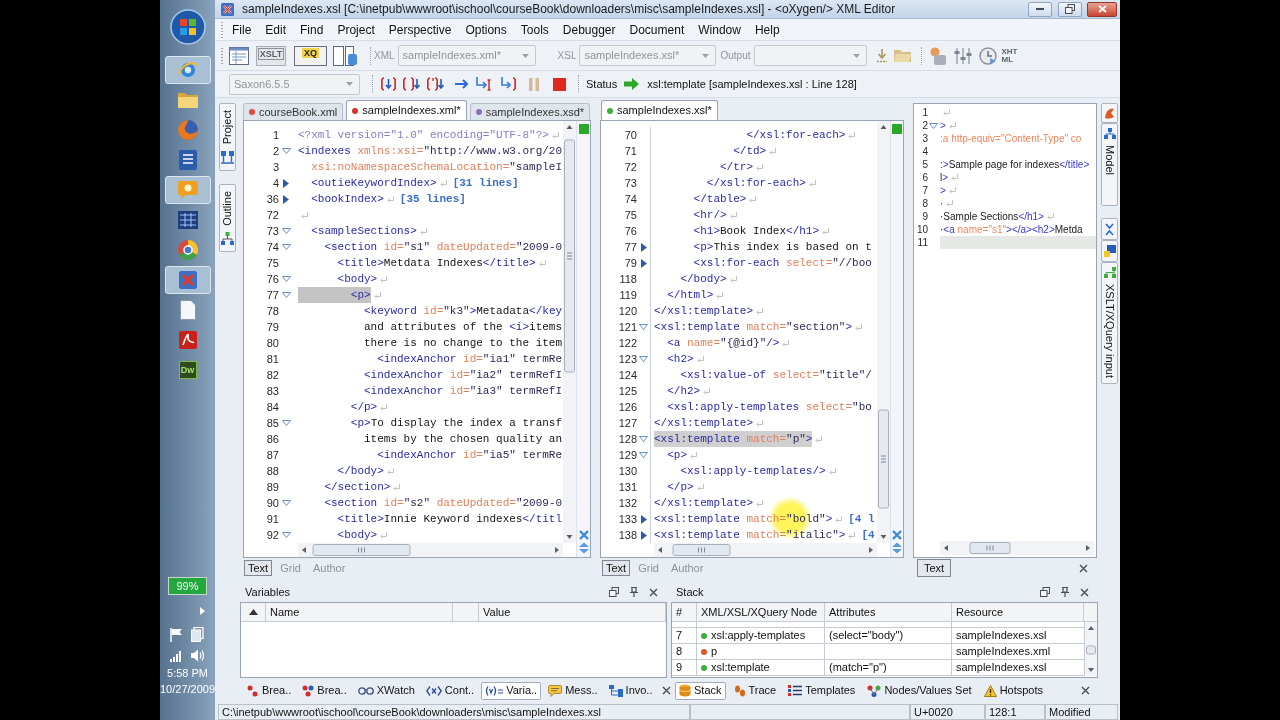  Describe the element at coordinates (822, 690) in the screenshot. I see `panel-tab: Templates` at that location.